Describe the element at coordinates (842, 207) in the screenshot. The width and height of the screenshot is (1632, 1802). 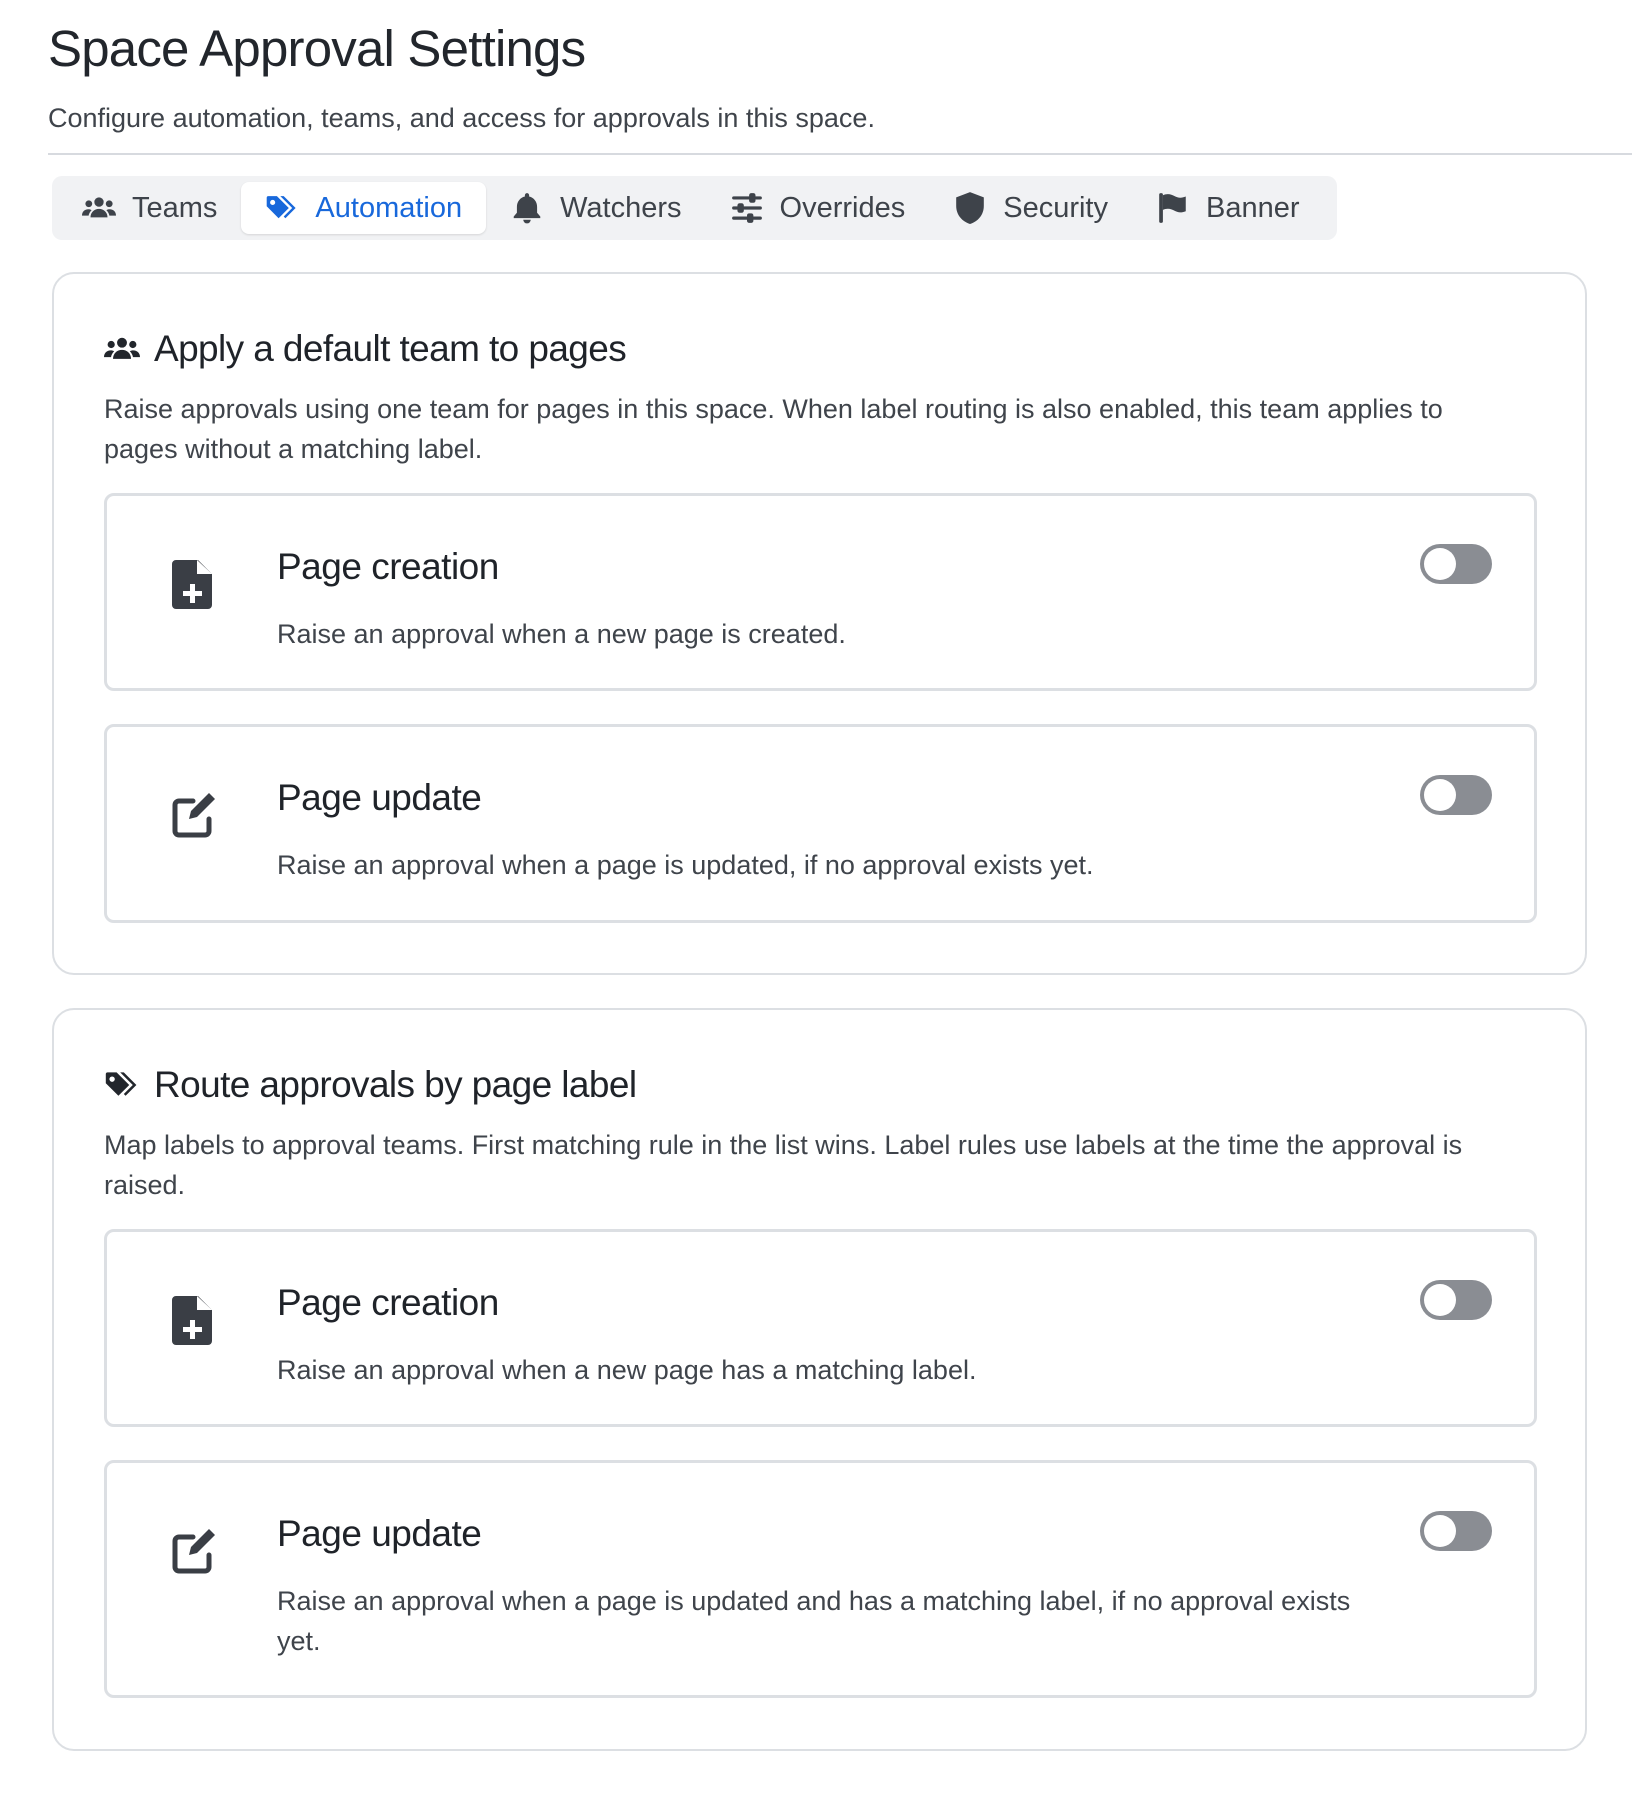
I see `tab-label: Overrides` at that location.